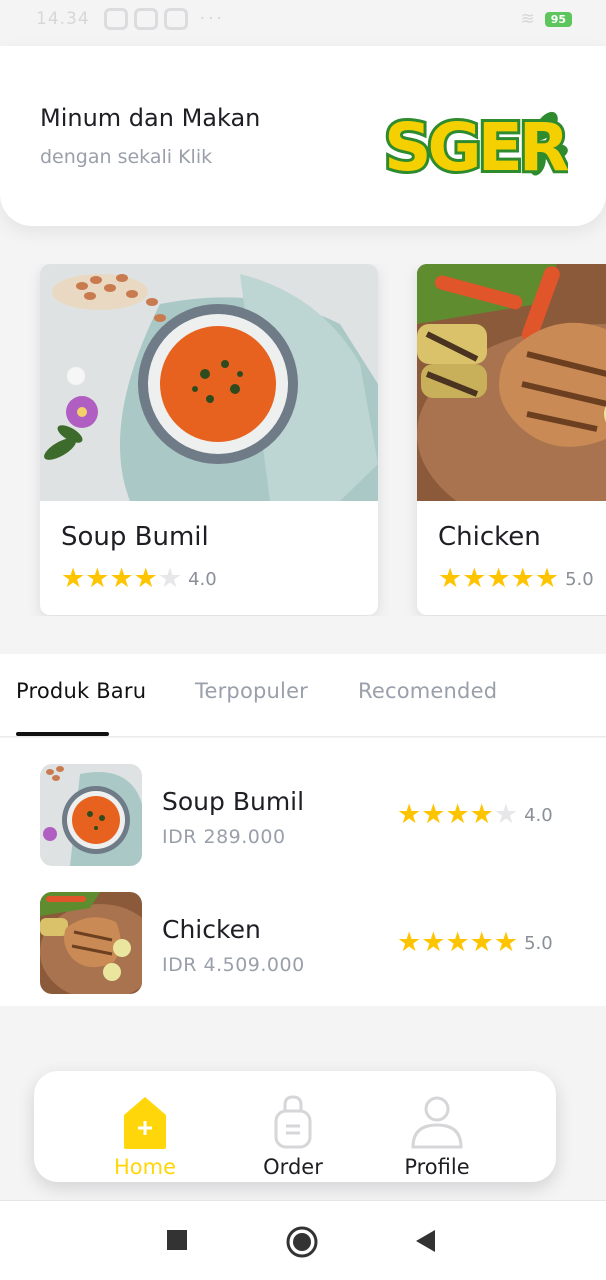  I want to click on product-rating: ★ ★ ★ ★ ★ 5.0, so click(475, 943).